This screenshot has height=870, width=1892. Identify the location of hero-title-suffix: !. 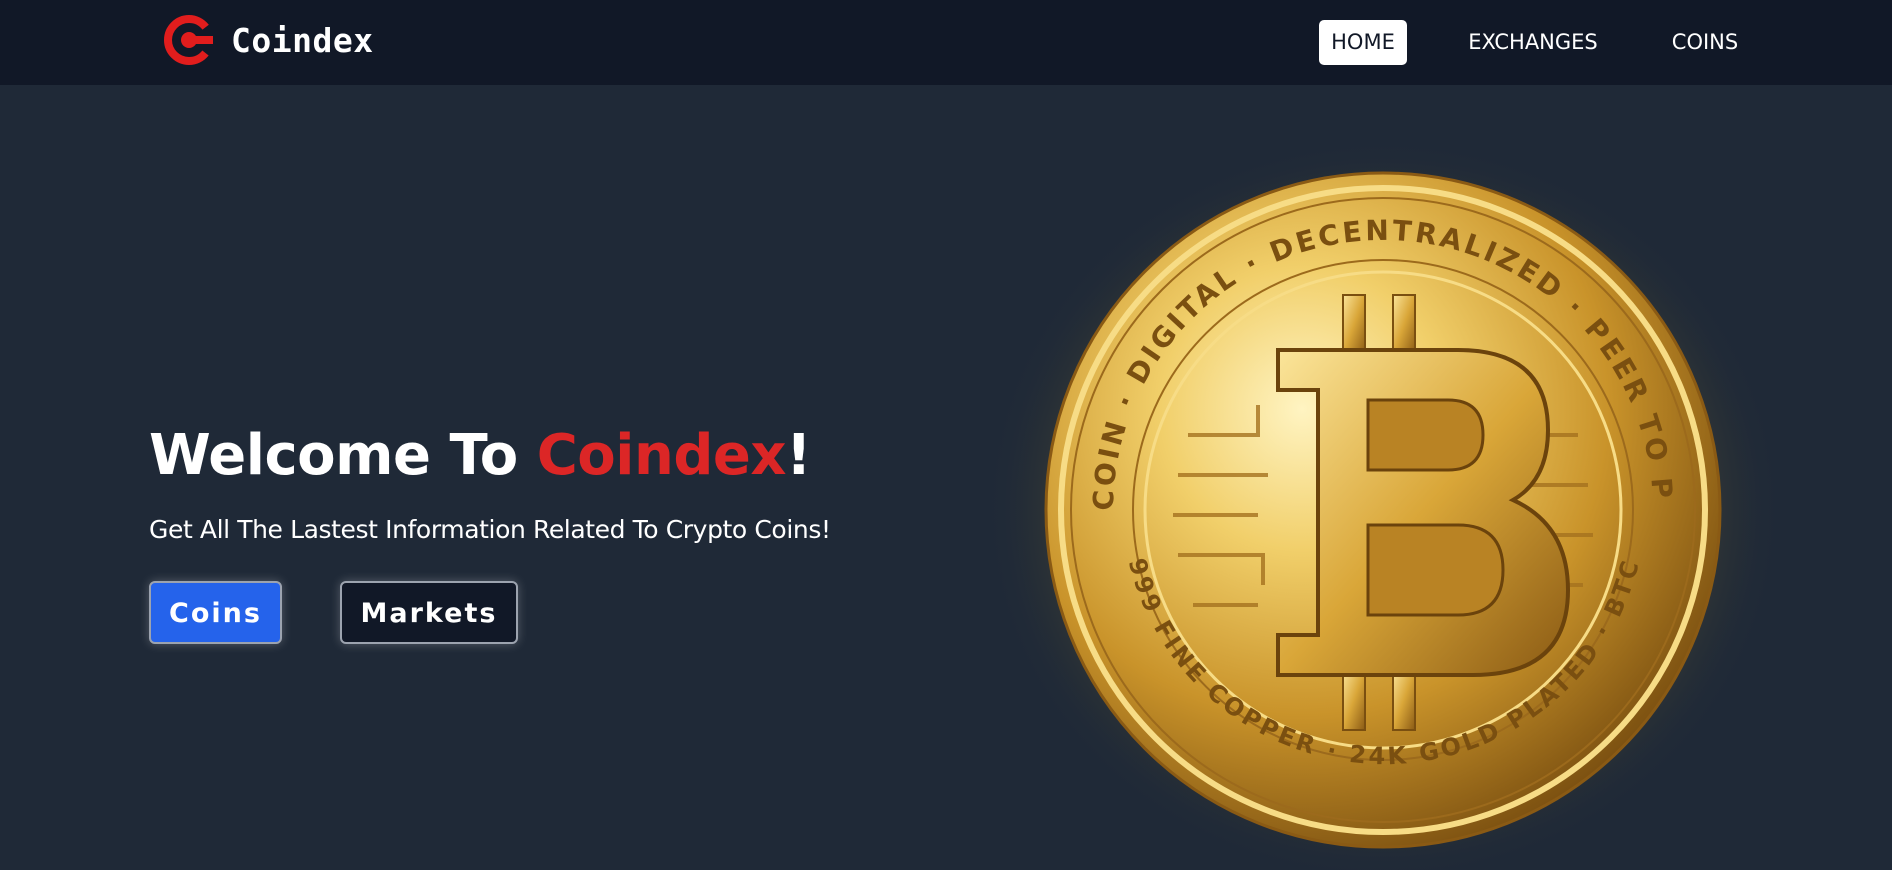
(799, 455).